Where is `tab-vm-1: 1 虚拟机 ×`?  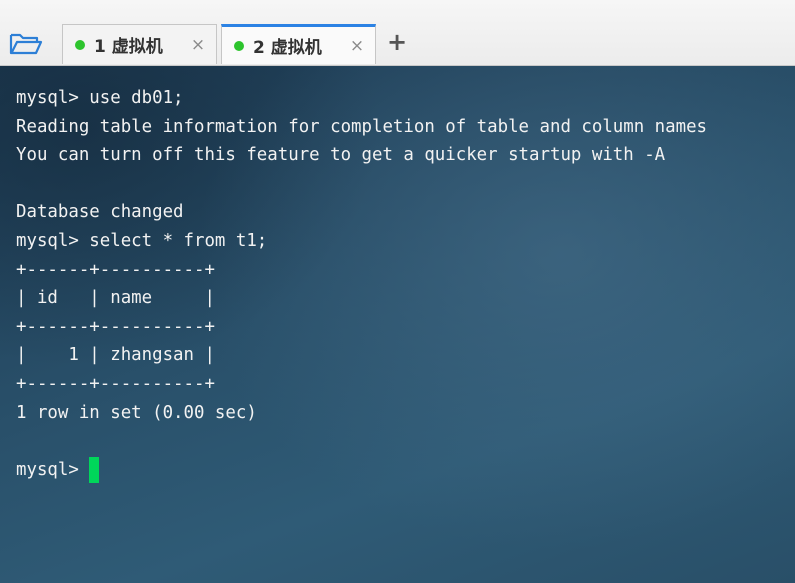 tab-vm-1: 1 虚拟机 × is located at coordinates (139, 44).